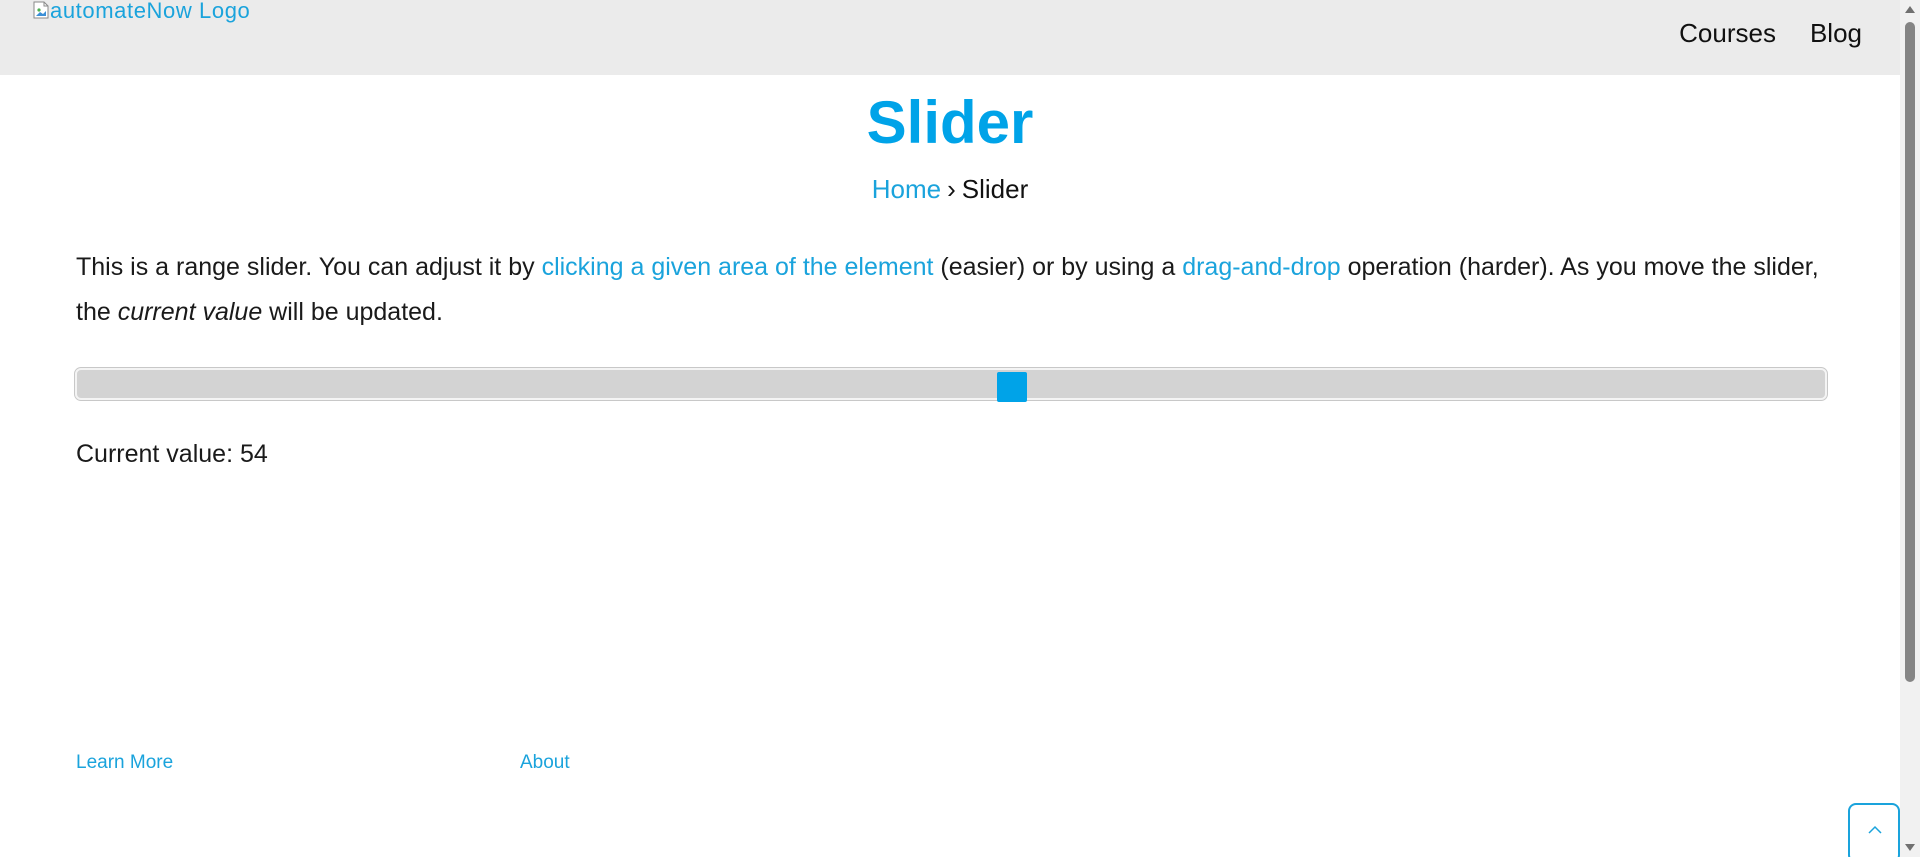  What do you see at coordinates (951, 384) in the screenshot?
I see `range-slider` at bounding box center [951, 384].